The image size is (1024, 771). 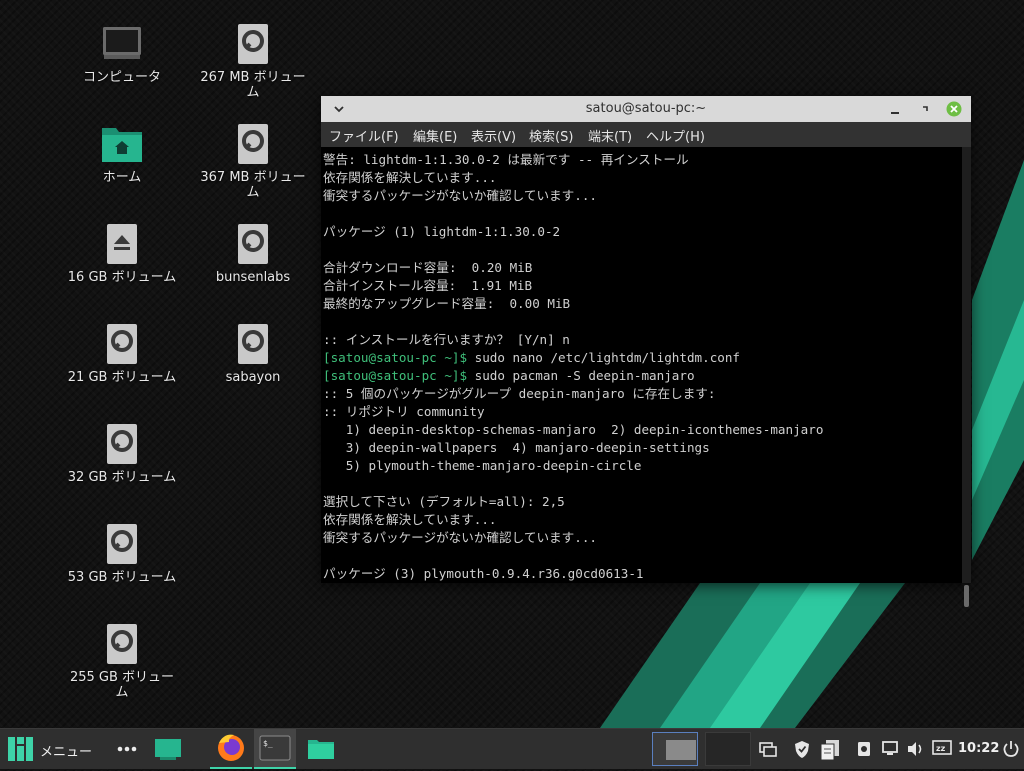 What do you see at coordinates (122, 153) in the screenshot?
I see `desktop-icon: ホーム` at bounding box center [122, 153].